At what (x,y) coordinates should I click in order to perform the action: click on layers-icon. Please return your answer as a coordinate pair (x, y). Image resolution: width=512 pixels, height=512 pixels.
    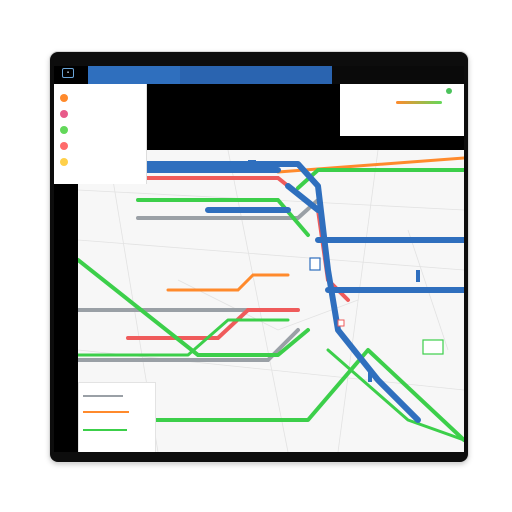
    Looking at the image, I should click on (64, 130).